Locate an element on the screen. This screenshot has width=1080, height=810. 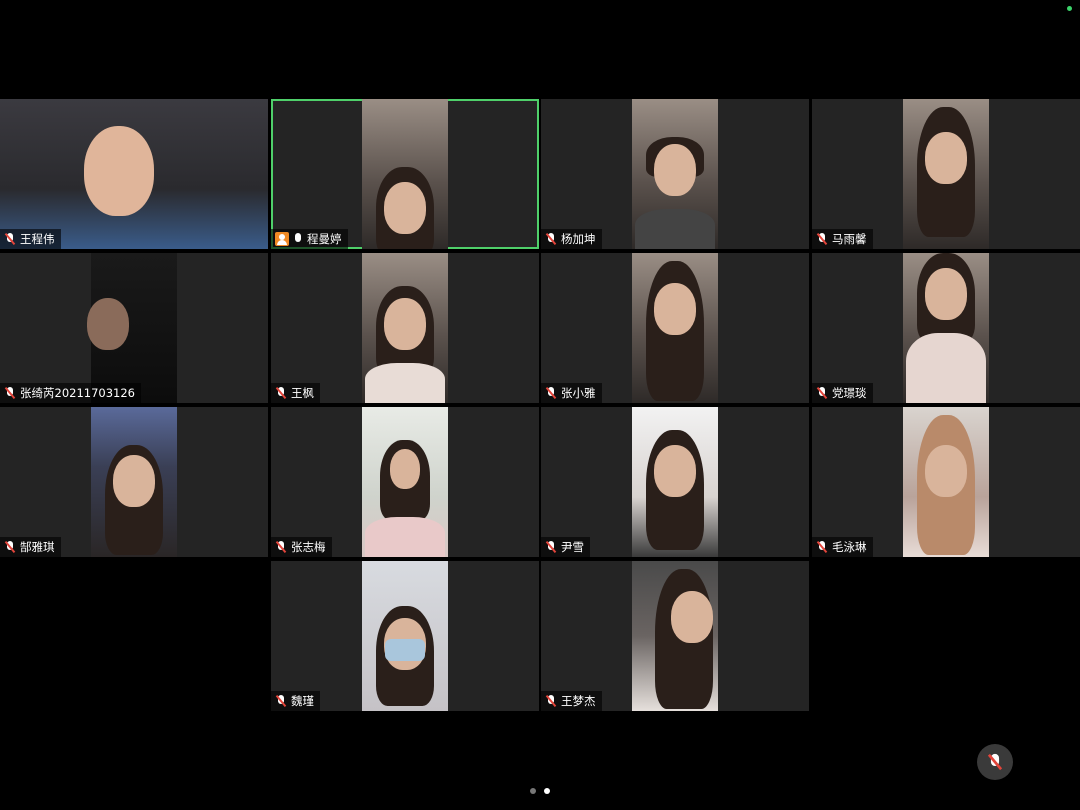
participant-name: 王程伟 is located at coordinates (37, 239).